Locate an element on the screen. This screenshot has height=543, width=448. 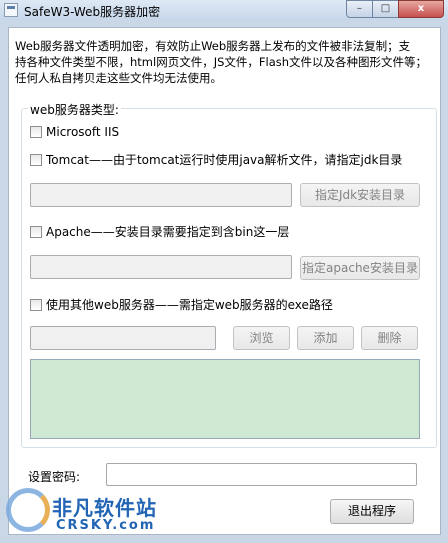
other-server-label: 使用其他web服务器——需指定web服务器的exe路径 is located at coordinates (189, 305).